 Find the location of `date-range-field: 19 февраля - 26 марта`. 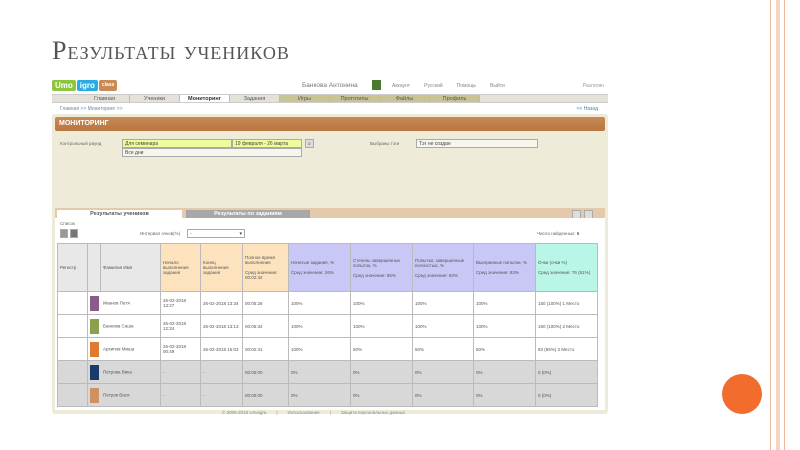

date-range-field: 19 февраля - 26 марта is located at coordinates (267, 143).